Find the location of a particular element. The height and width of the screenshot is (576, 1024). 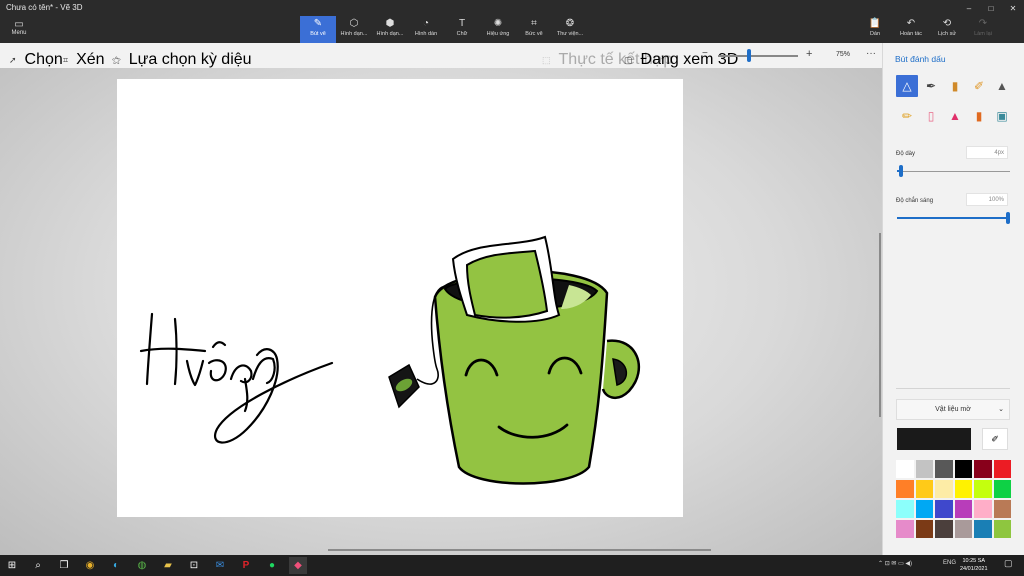

brush-fill: ▣ is located at coordinates (1002, 116).